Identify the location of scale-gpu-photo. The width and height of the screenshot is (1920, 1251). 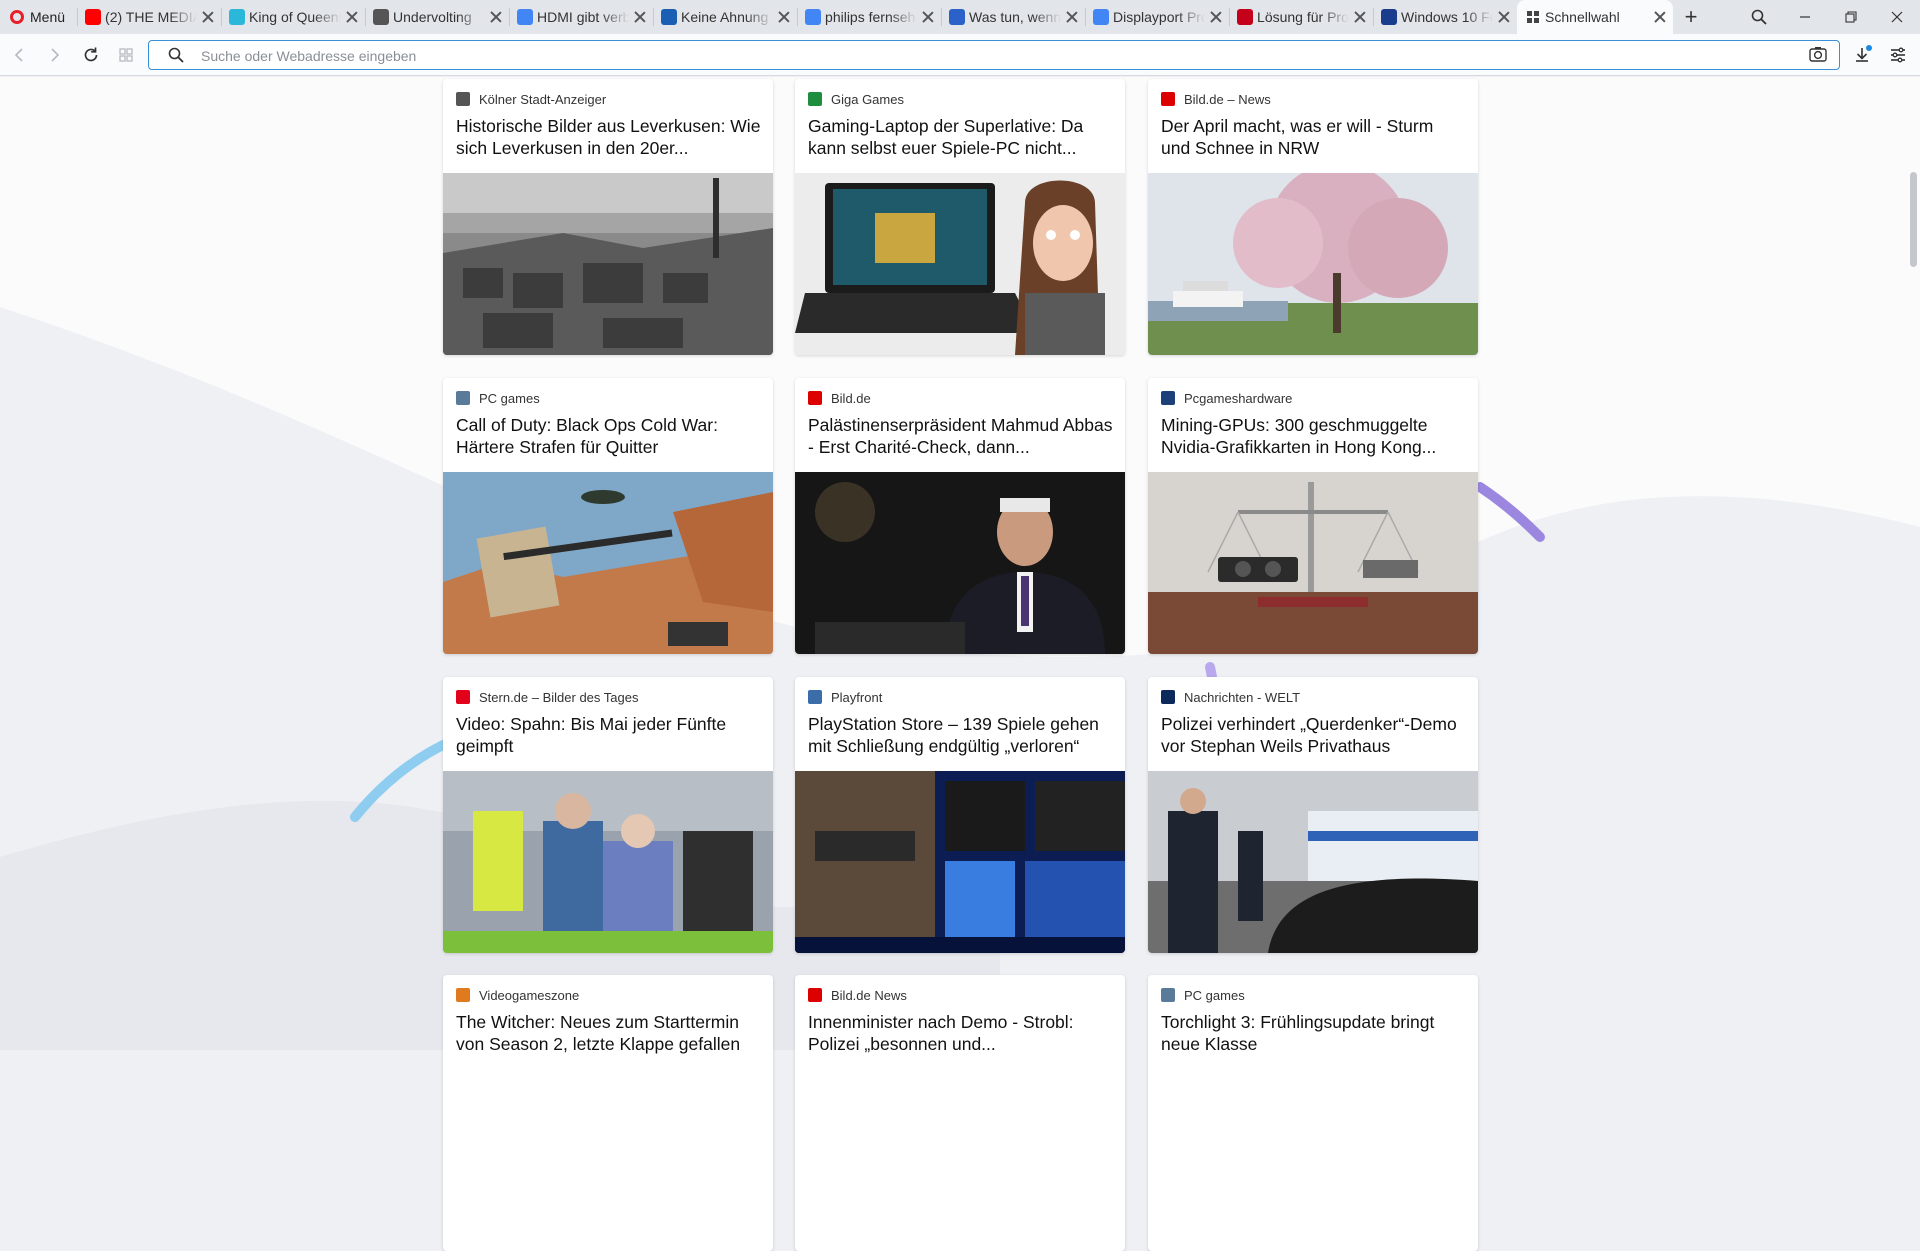
(1313, 563).